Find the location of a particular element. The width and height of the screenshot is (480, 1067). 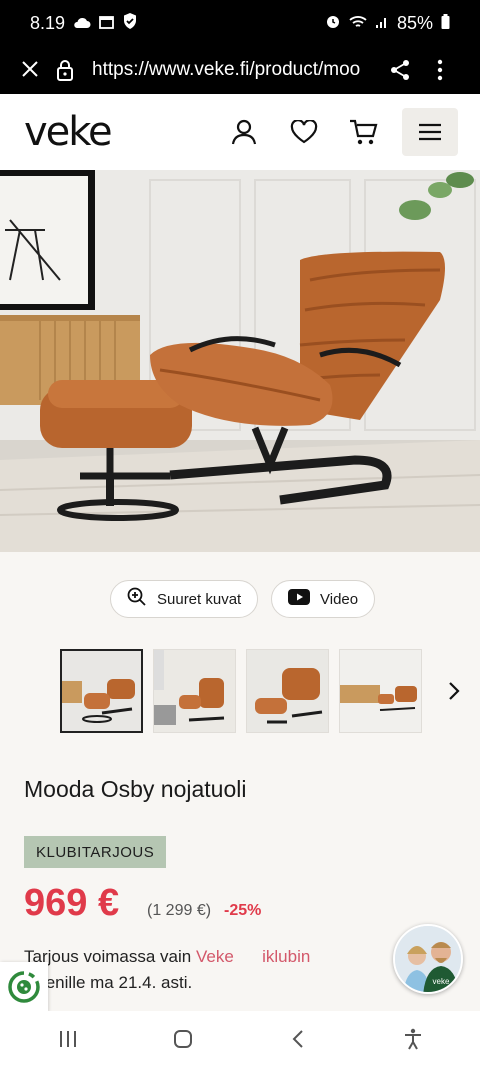

browser-toolbar: https://www.veke.fi/product/moo is located at coordinates (240, 70).